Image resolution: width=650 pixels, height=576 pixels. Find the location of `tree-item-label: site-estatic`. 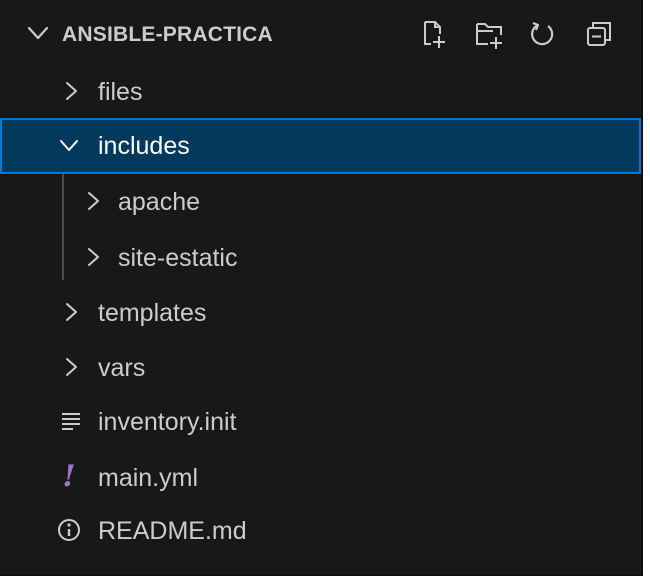

tree-item-label: site-estatic is located at coordinates (178, 258).